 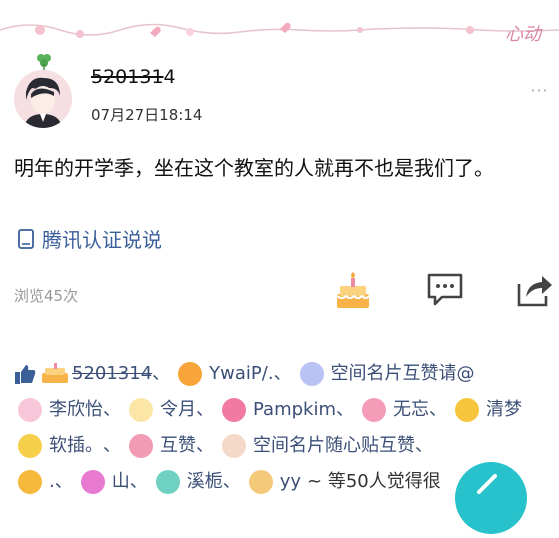 What do you see at coordinates (76, 410) in the screenshot?
I see `liker-name: 李欣怡` at bounding box center [76, 410].